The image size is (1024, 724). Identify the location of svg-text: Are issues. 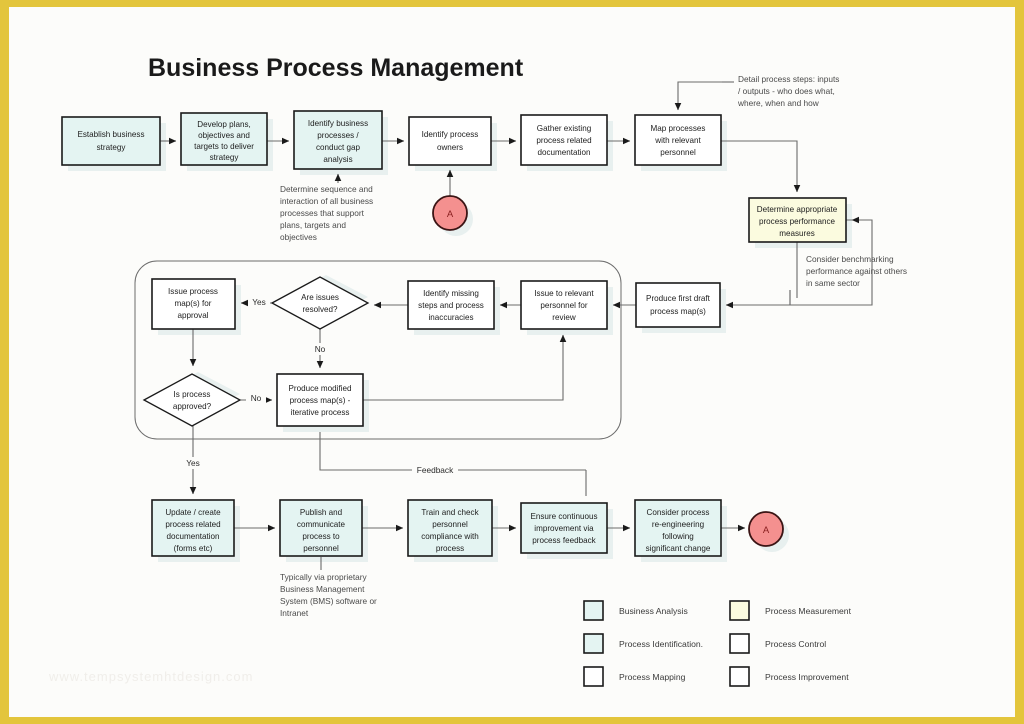
(320, 297).